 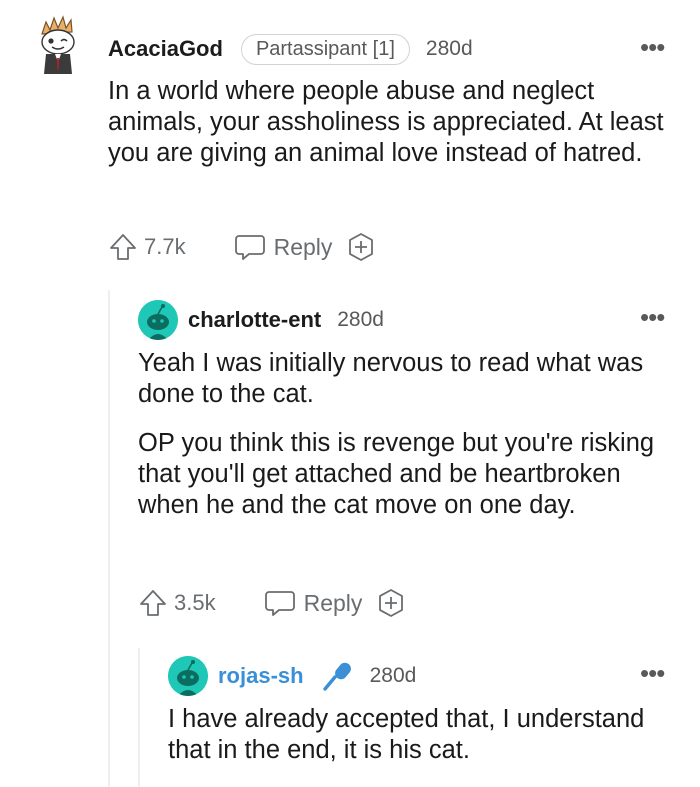 I want to click on username: charlotte-ent, so click(x=254, y=320).